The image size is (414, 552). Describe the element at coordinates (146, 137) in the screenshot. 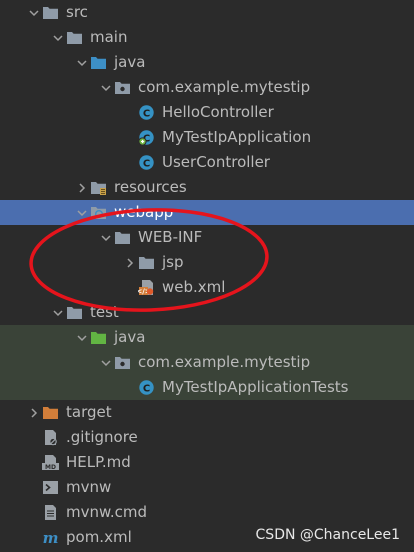

I see `spring-boot-class-icon: C` at that location.